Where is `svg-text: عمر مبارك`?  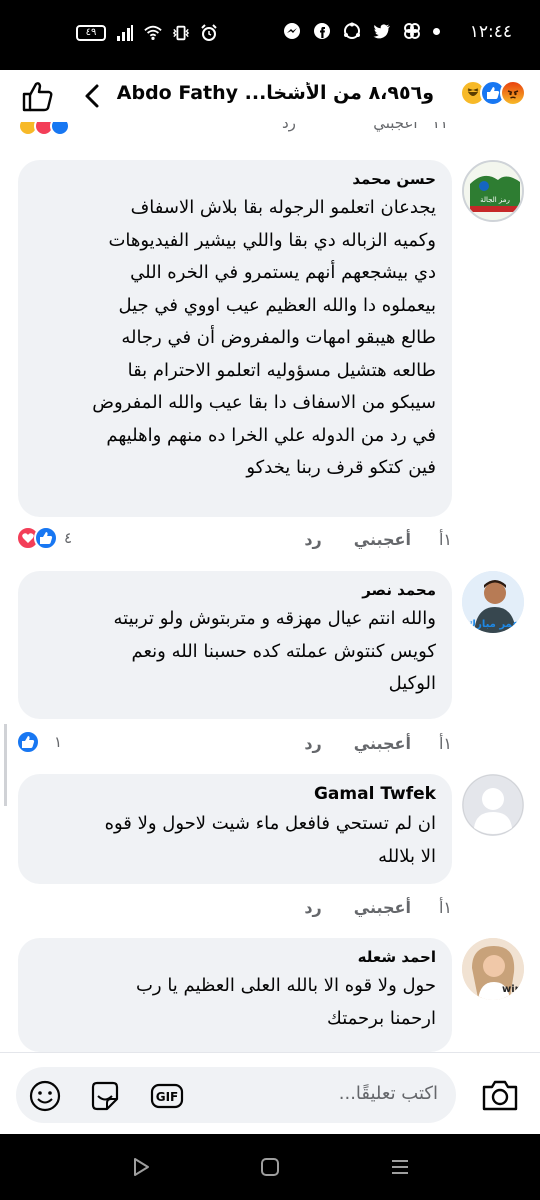
svg-text: عمر مبارك is located at coordinates (493, 624).